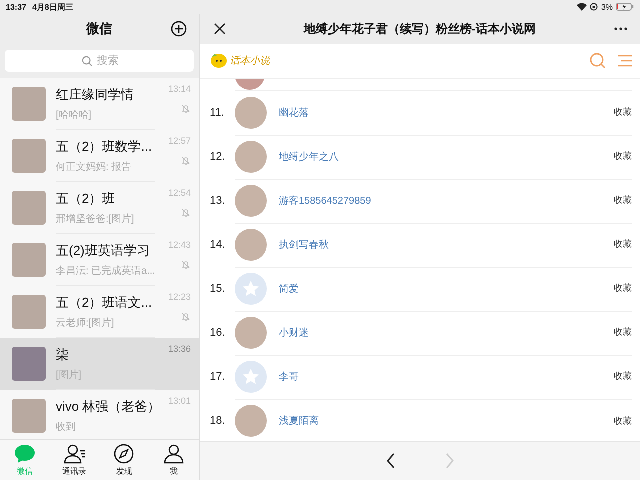 The height and width of the screenshot is (480, 640). I want to click on rank-number: 11., so click(218, 113).